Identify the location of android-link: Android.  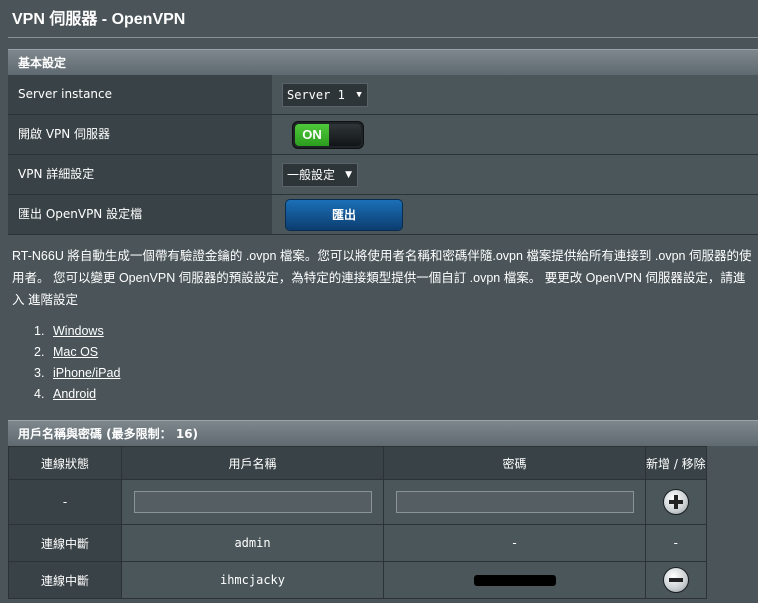
(74, 394).